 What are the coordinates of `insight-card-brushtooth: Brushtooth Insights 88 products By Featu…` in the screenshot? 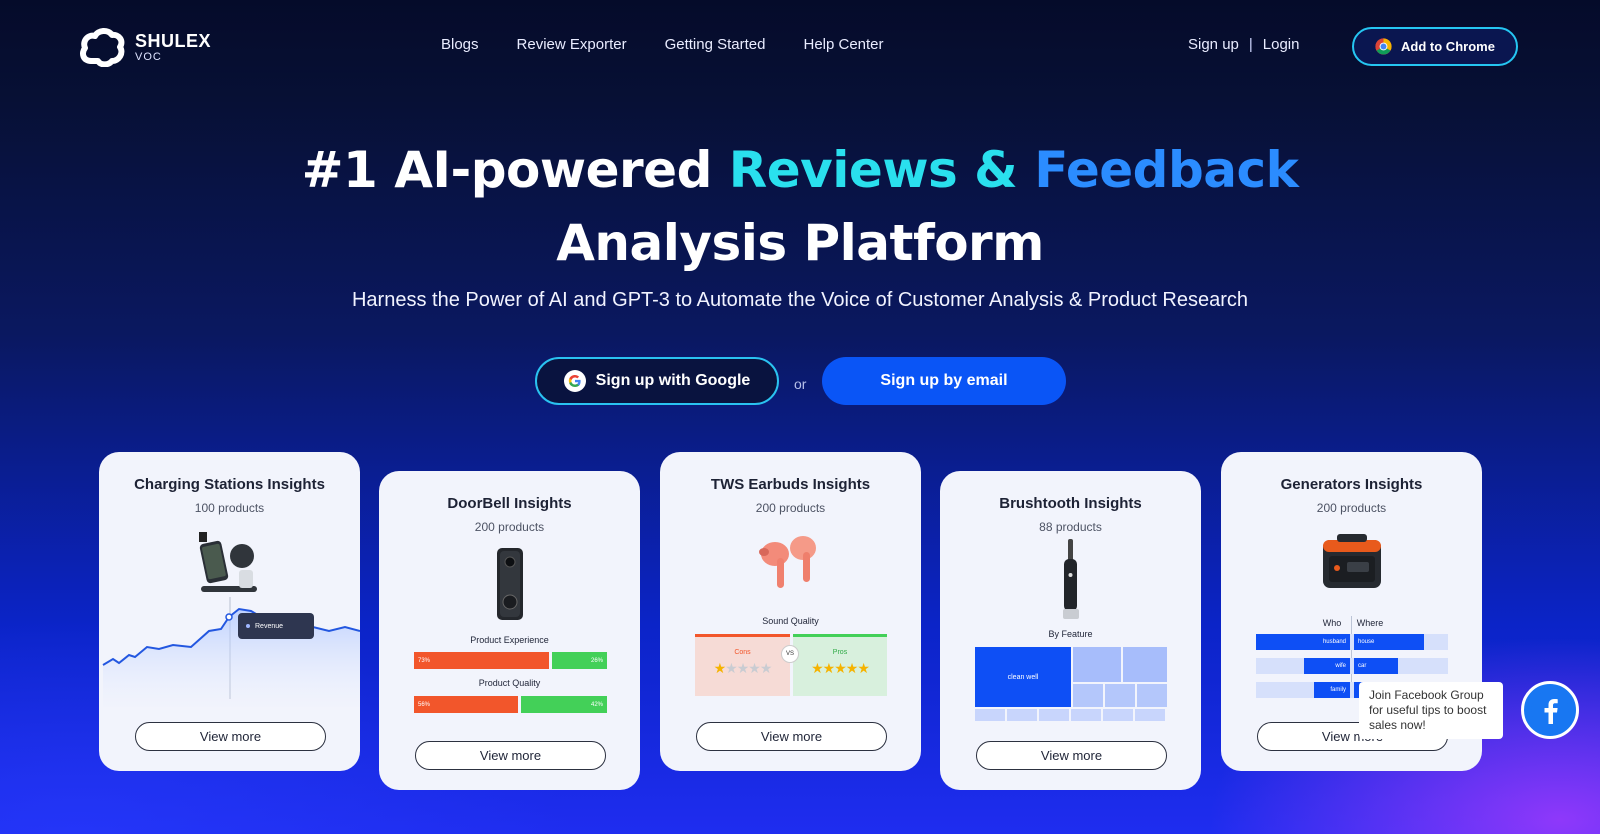 It's located at (1070, 630).